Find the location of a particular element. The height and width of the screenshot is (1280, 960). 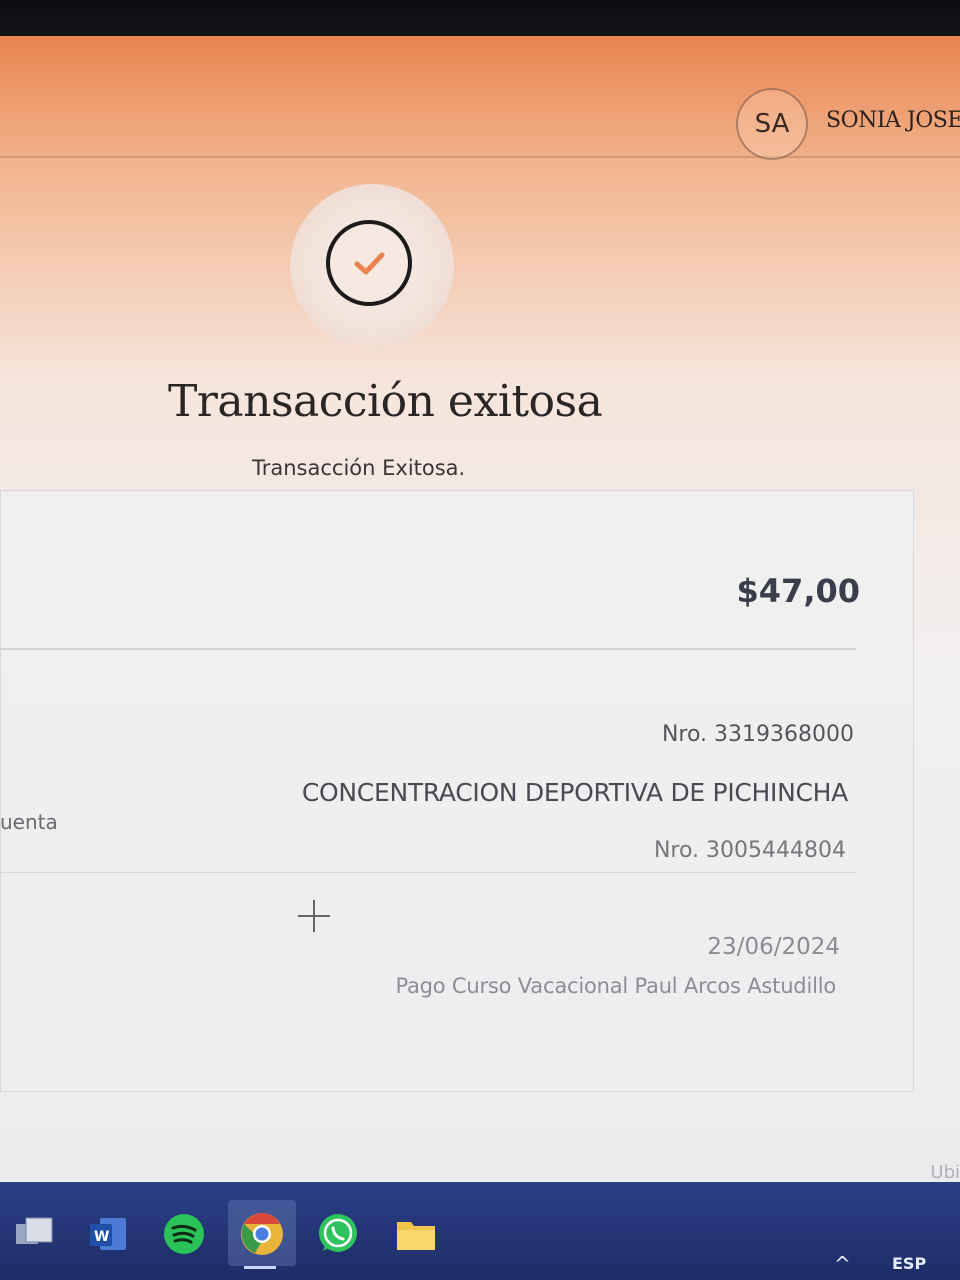

word-icon: W is located at coordinates (108, 1234).